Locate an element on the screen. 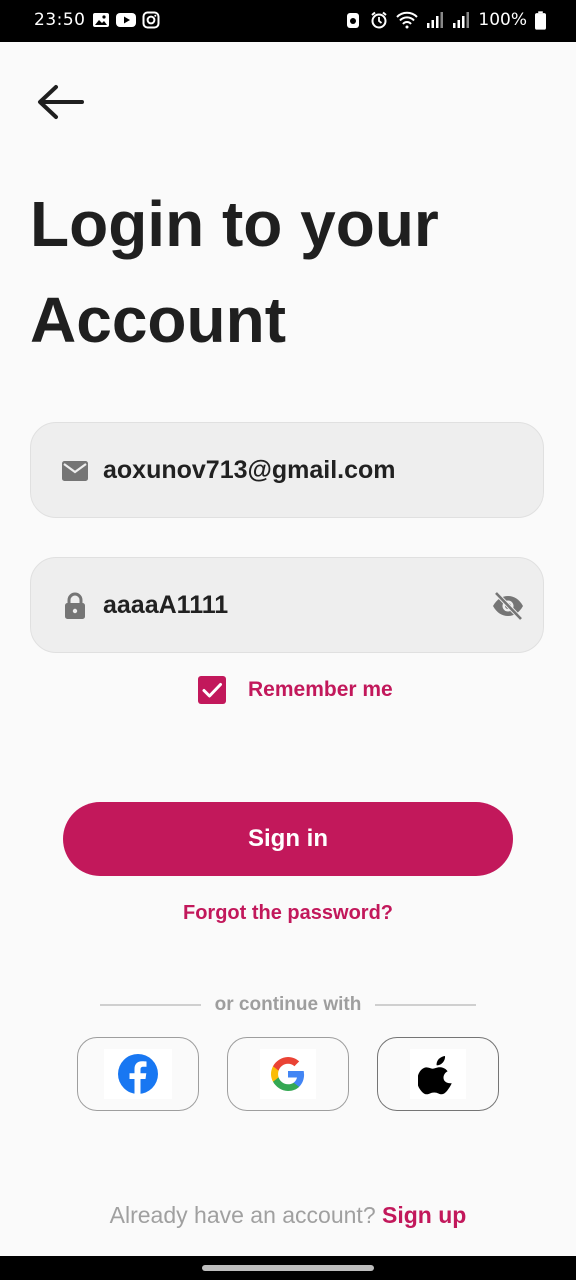 The image size is (576, 1280). divider-line-right is located at coordinates (425, 1005).